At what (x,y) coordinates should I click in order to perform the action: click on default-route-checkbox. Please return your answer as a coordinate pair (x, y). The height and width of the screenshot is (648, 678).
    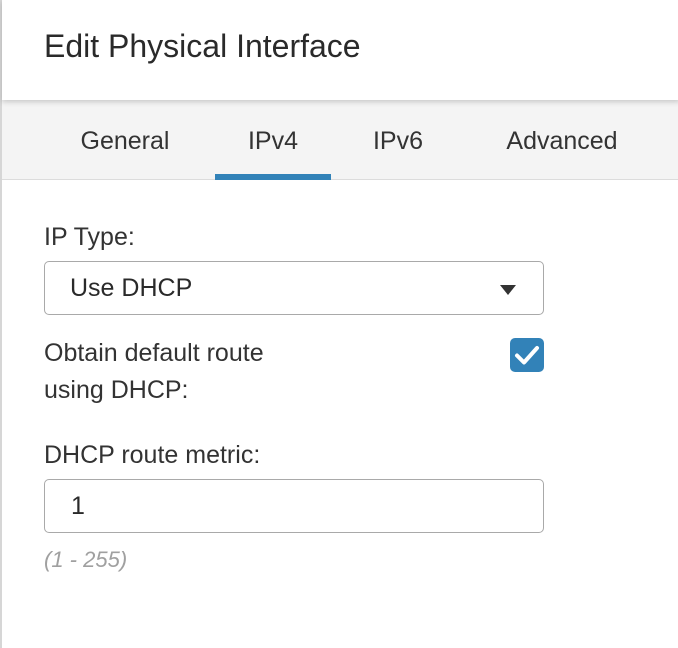
    Looking at the image, I should click on (527, 355).